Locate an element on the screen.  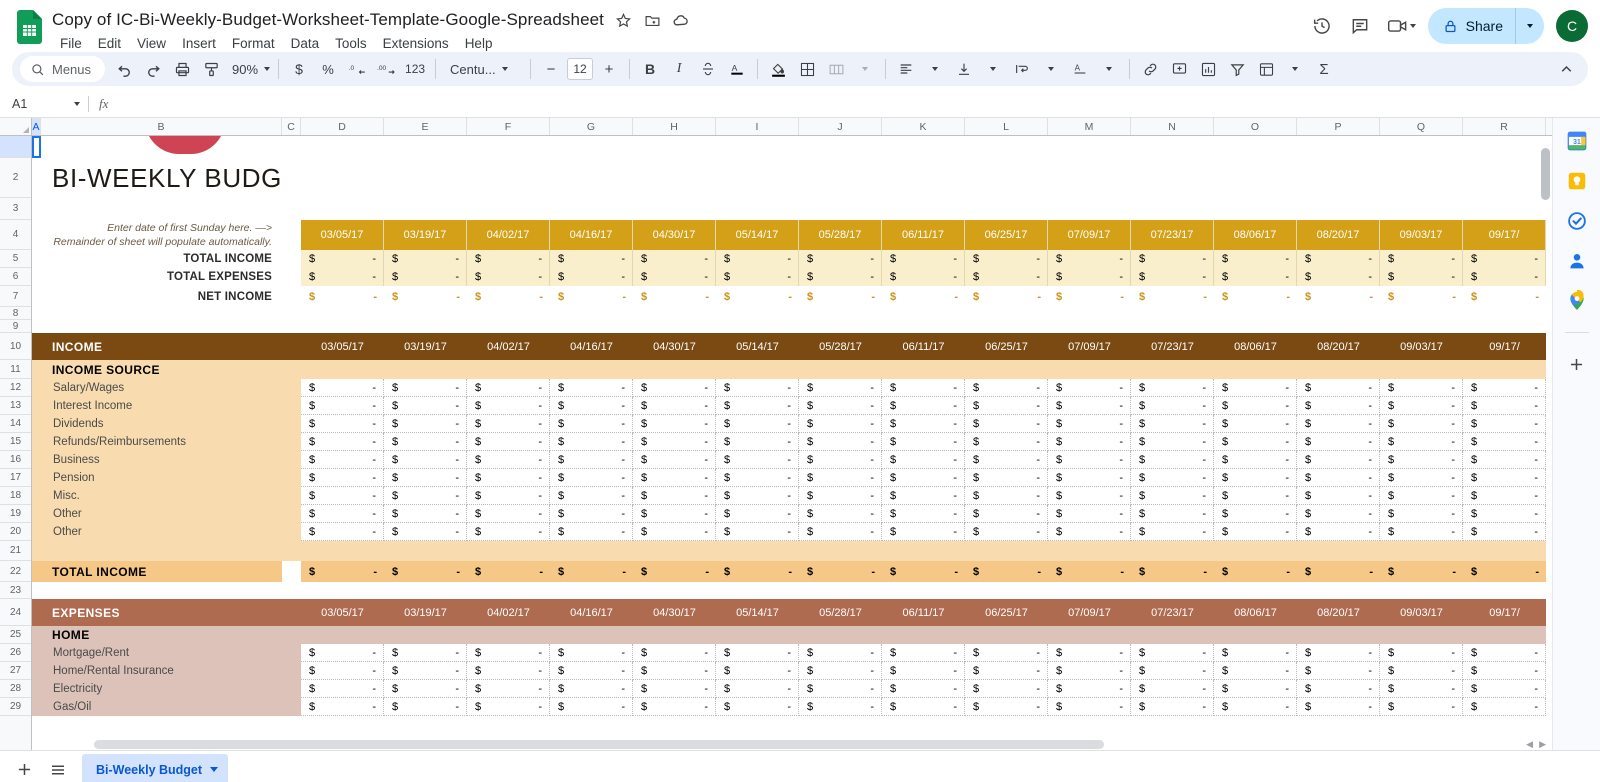
cell-A18 is located at coordinates (36, 496).